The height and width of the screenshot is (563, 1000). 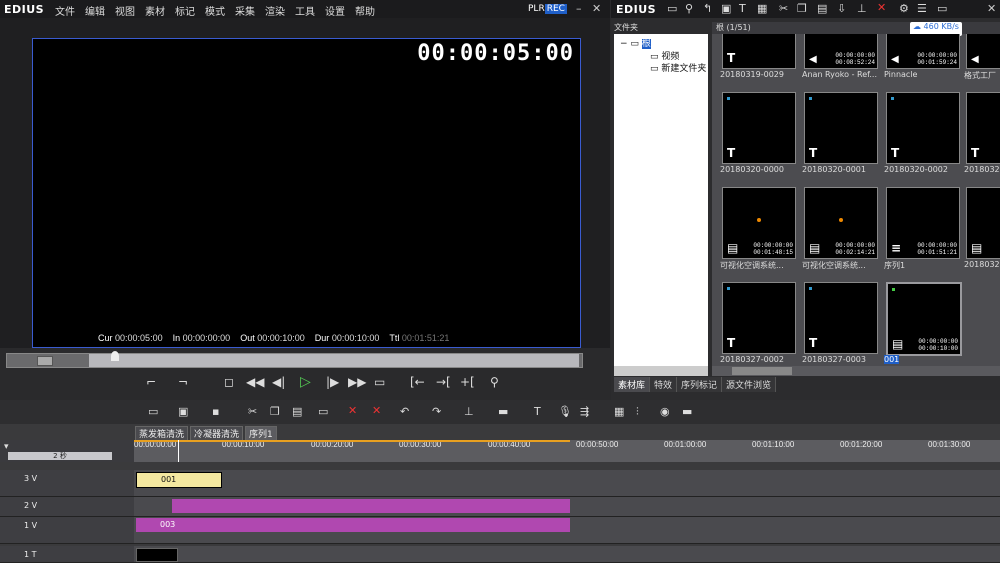 What do you see at coordinates (178, 451) in the screenshot?
I see `playhead` at bounding box center [178, 451].